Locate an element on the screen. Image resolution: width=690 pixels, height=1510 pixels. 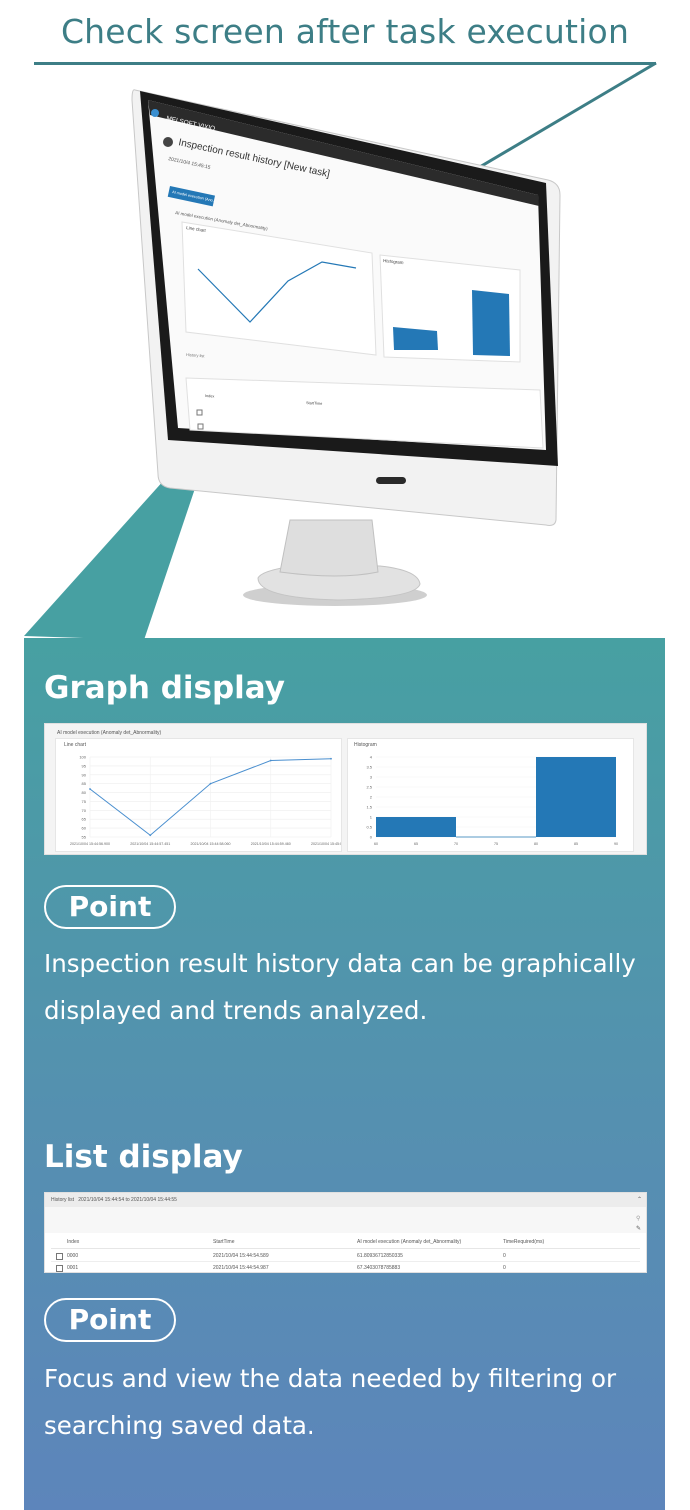
col-timerequired: TimeRequired(ms) is located at coordinates (523, 1242).